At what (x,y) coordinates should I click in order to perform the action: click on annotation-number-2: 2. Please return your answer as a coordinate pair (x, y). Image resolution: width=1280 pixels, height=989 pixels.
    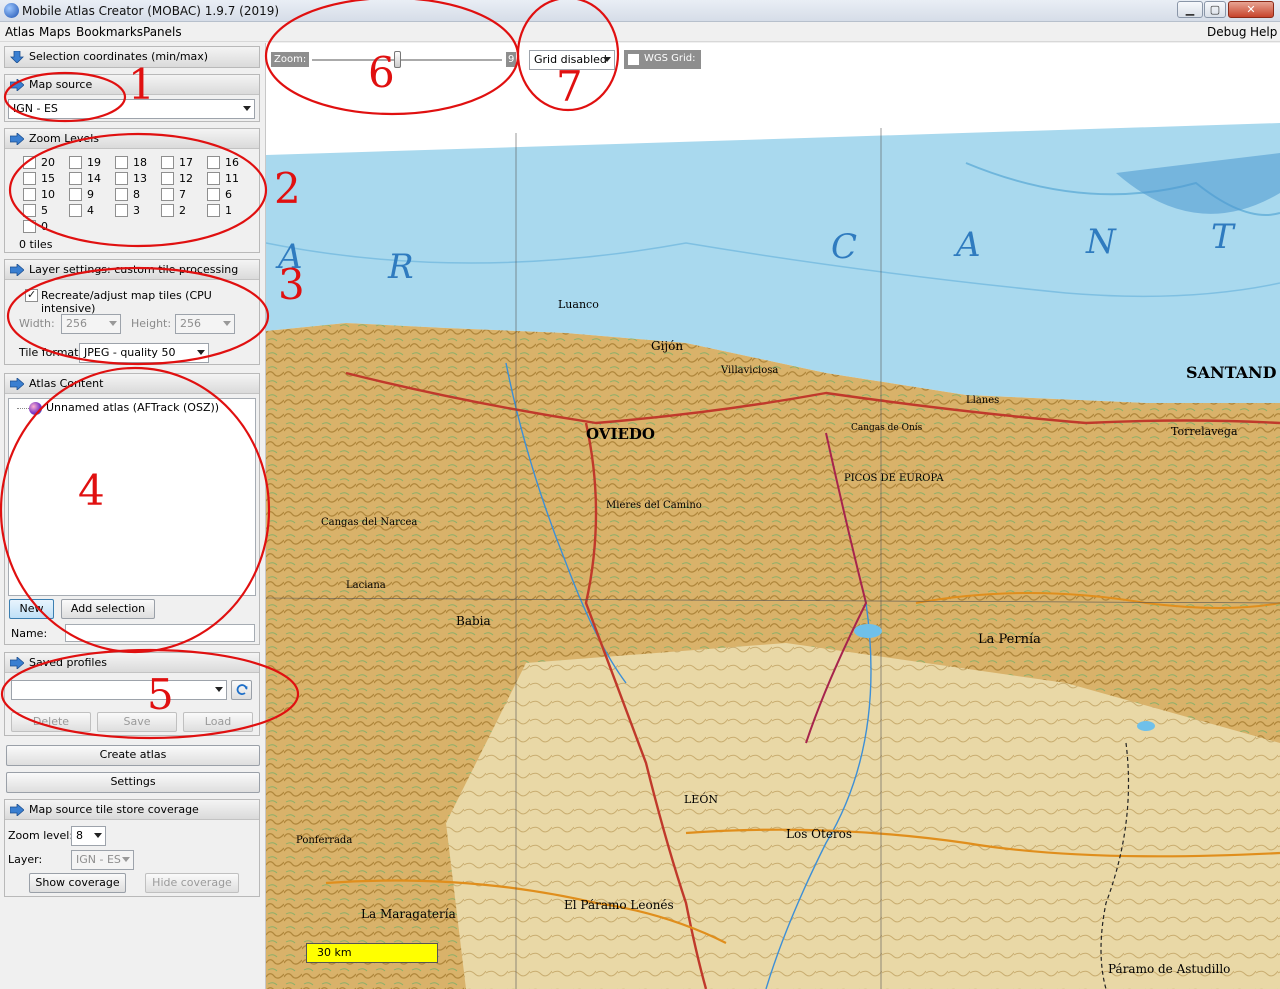
    Looking at the image, I should click on (287, 188).